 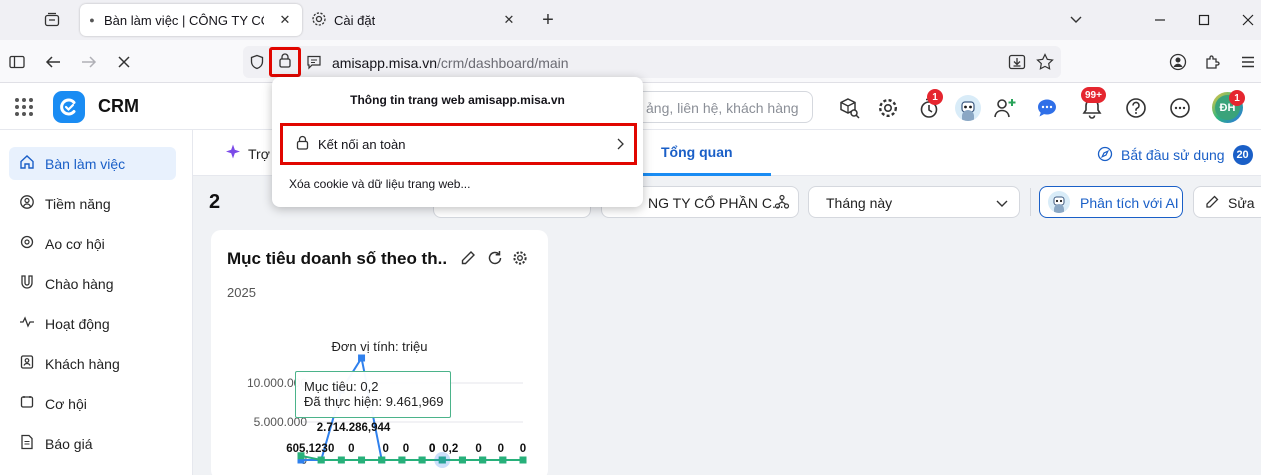 What do you see at coordinates (118, 106) in the screenshot?
I see `app-brand: CRM` at bounding box center [118, 106].